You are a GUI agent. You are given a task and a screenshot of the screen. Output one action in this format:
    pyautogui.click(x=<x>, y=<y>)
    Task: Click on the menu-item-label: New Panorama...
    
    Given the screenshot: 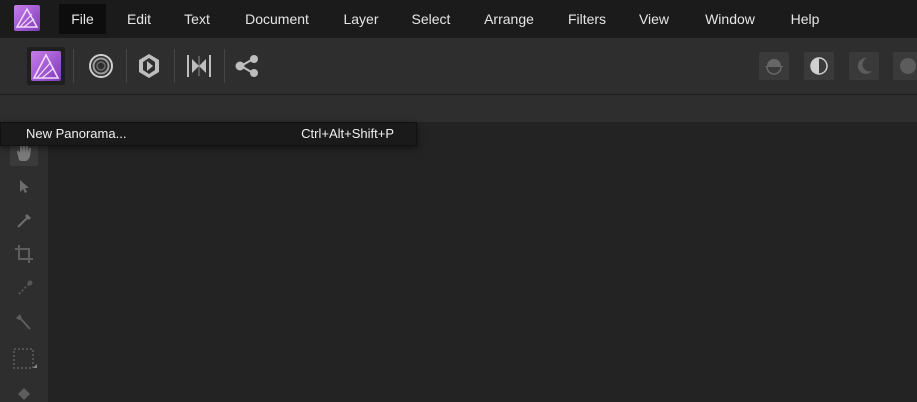 What is the action you would take?
    pyautogui.click(x=76, y=133)
    